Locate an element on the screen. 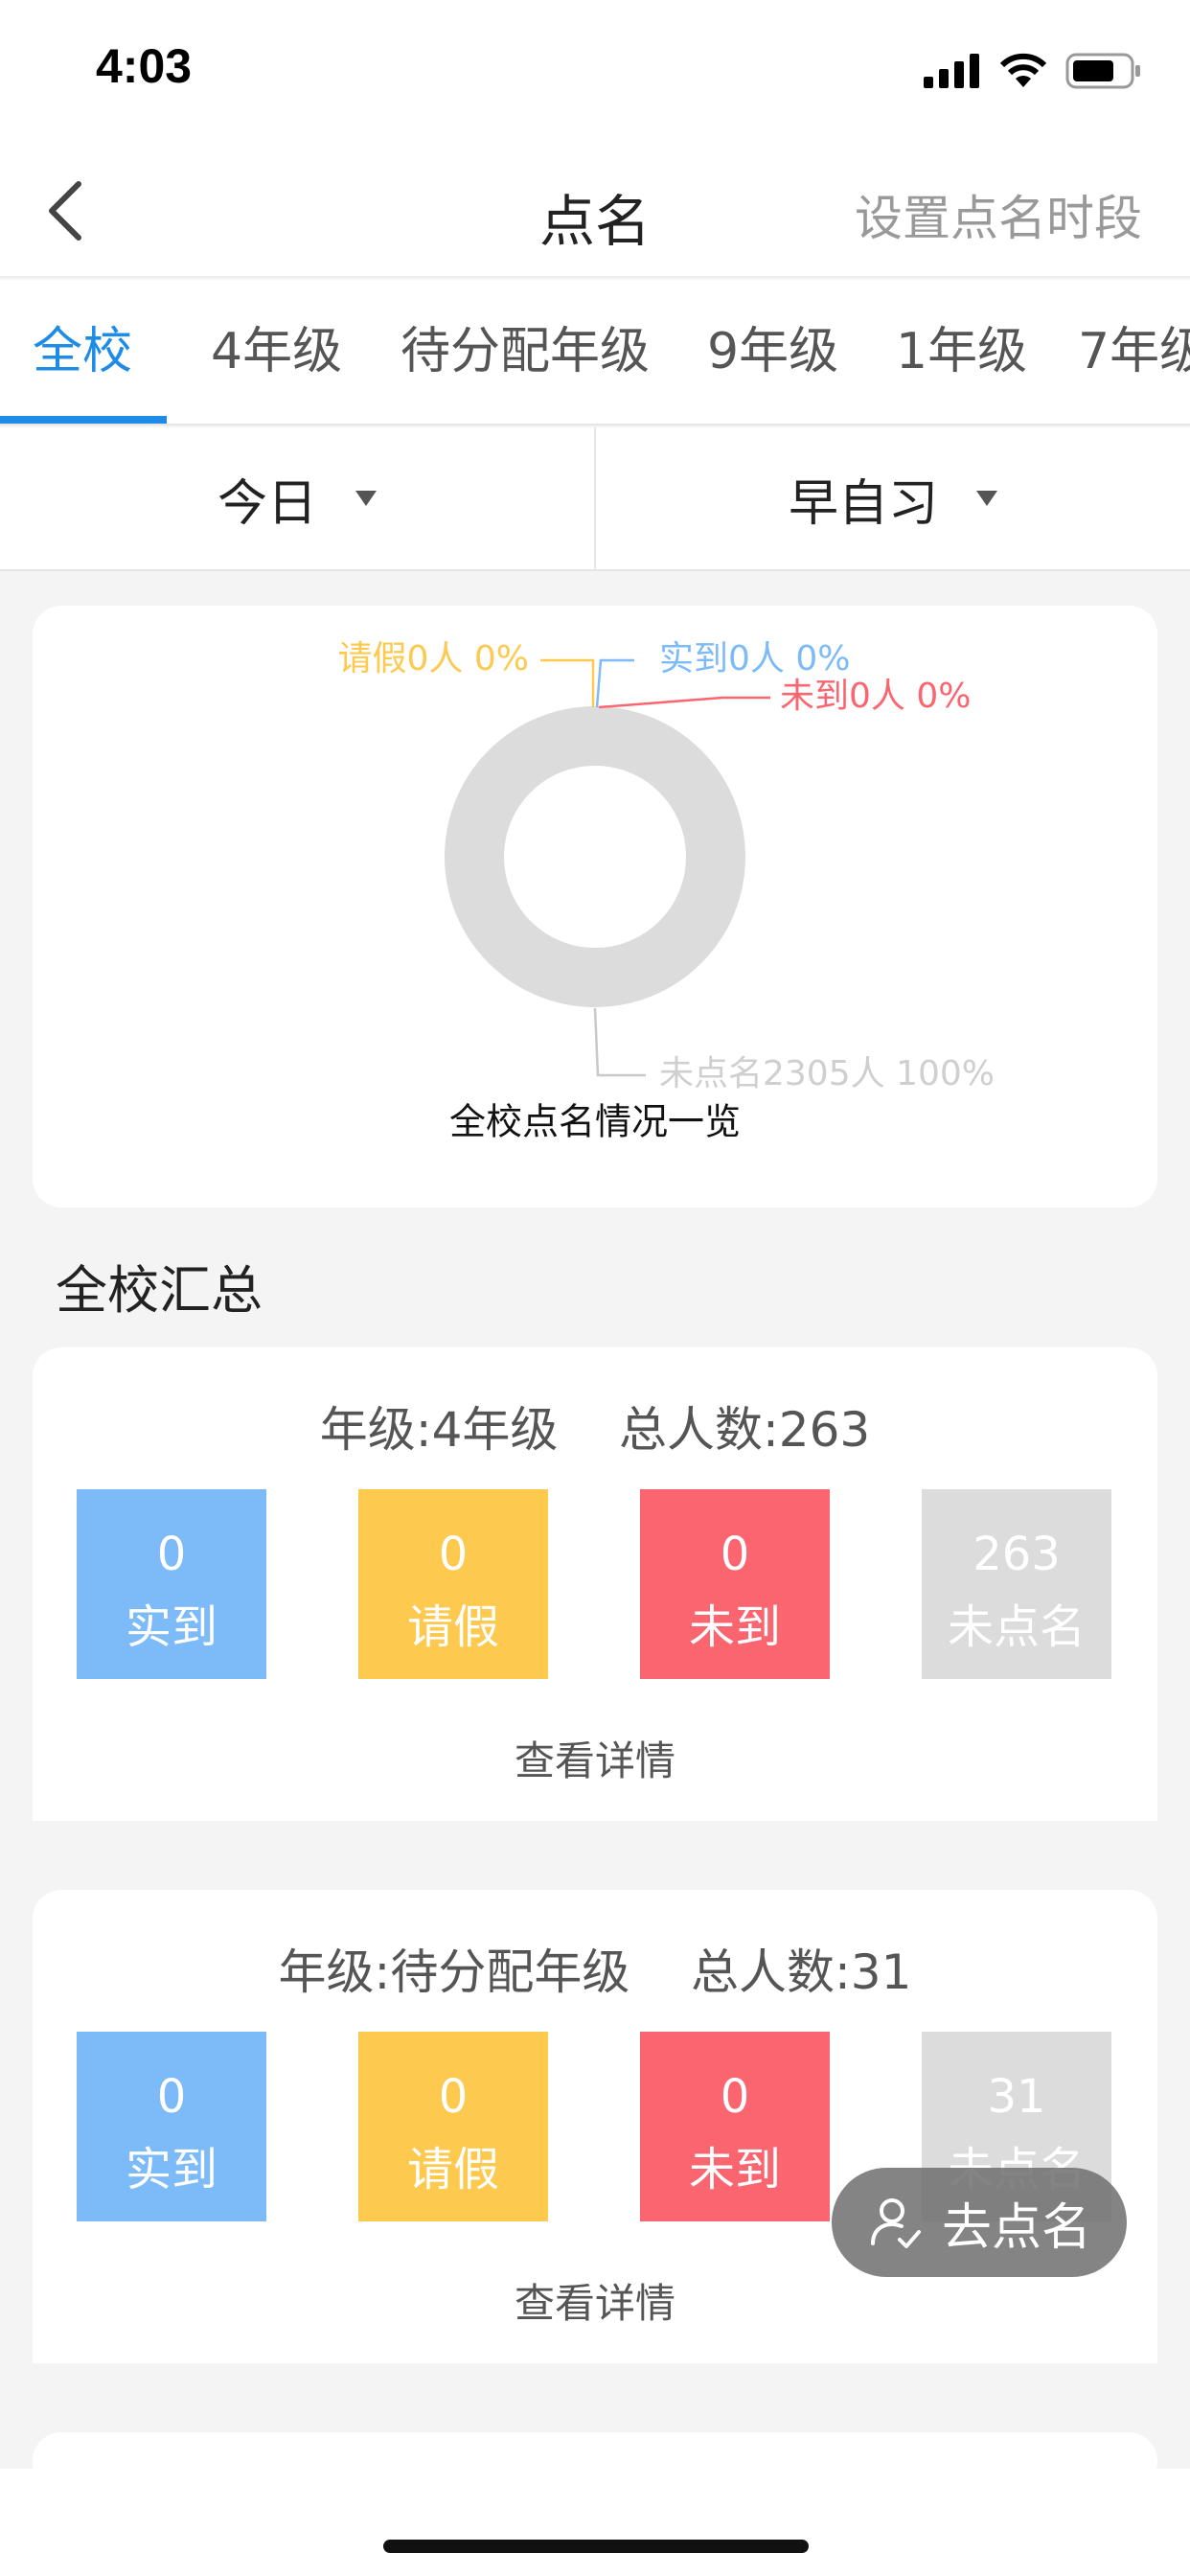  tab-grade-9: 9年级 is located at coordinates (773, 352).